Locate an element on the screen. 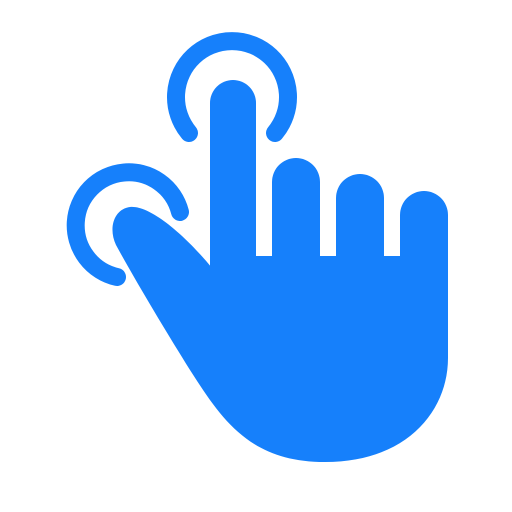 The width and height of the screenshot is (512, 512). middle-finger-base is located at coordinates (296, 250).